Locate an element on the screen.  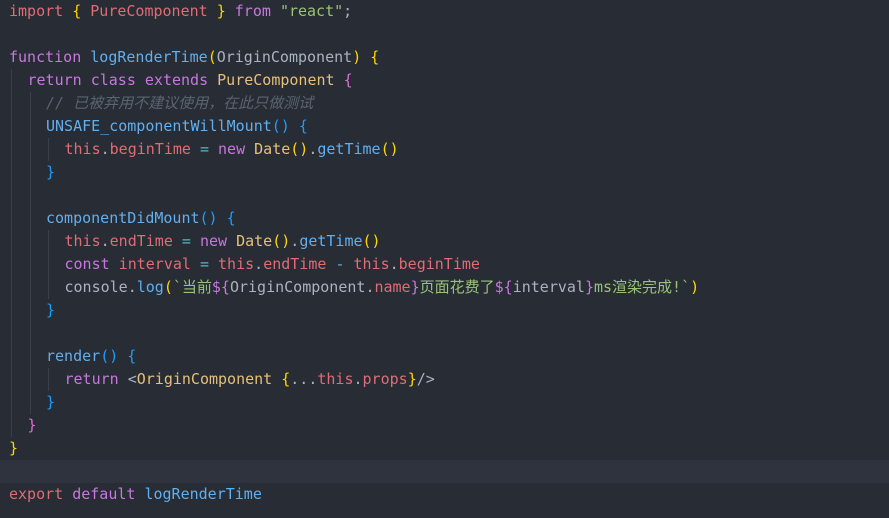
code-token: /> is located at coordinates (425, 379).